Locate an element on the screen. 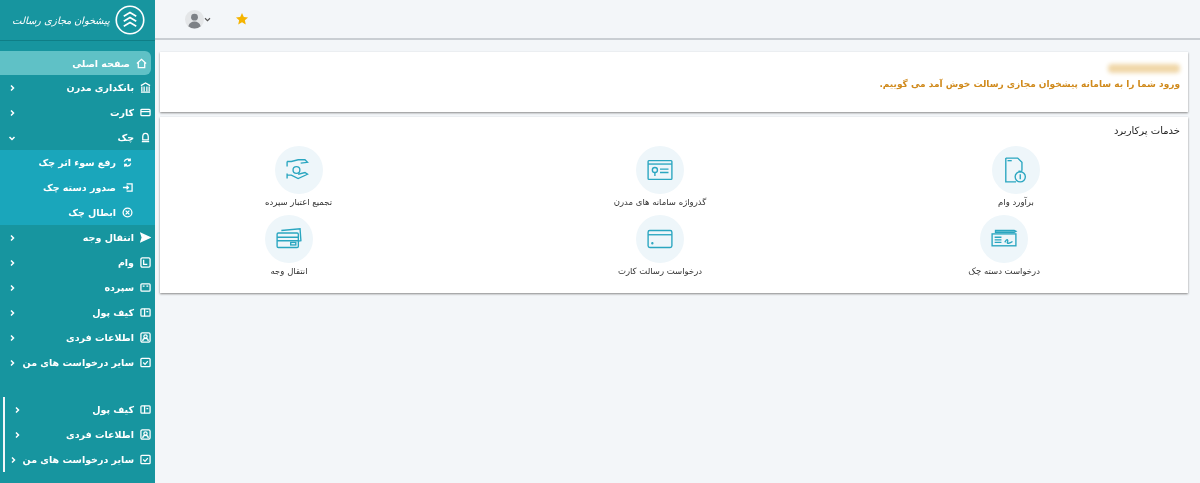 The width and height of the screenshot is (1200, 483). service-label: گذرواژه سامانه های مدرن is located at coordinates (660, 202).